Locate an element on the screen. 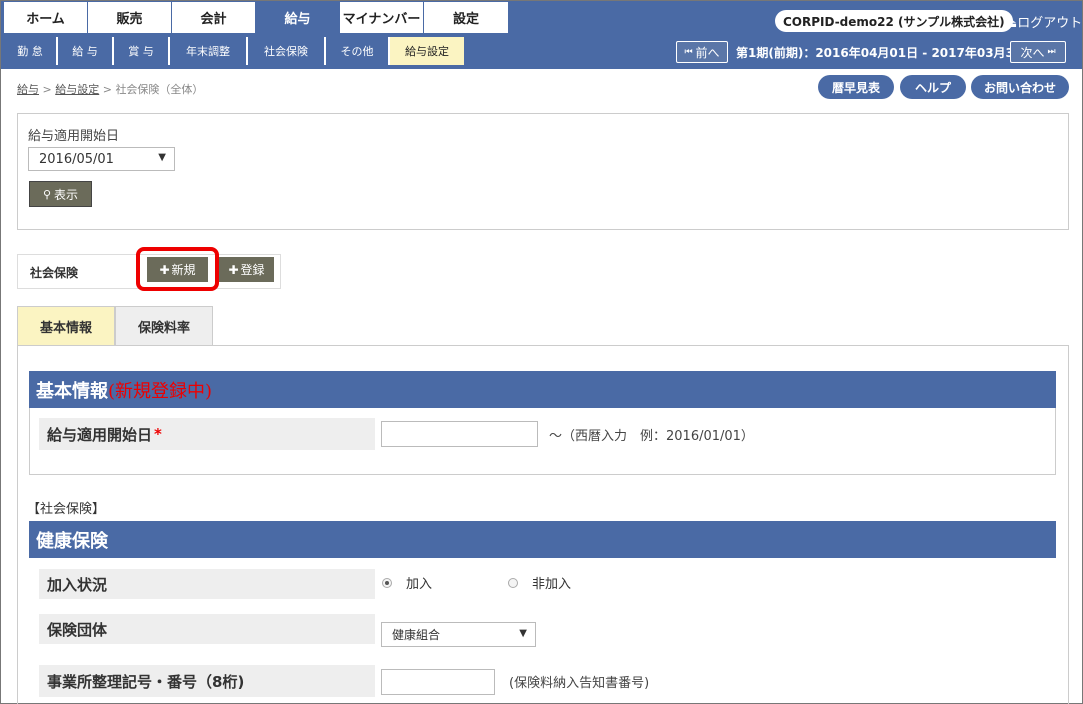 The width and height of the screenshot is (1083, 704). next-label: 次へ is located at coordinates (1032, 52).